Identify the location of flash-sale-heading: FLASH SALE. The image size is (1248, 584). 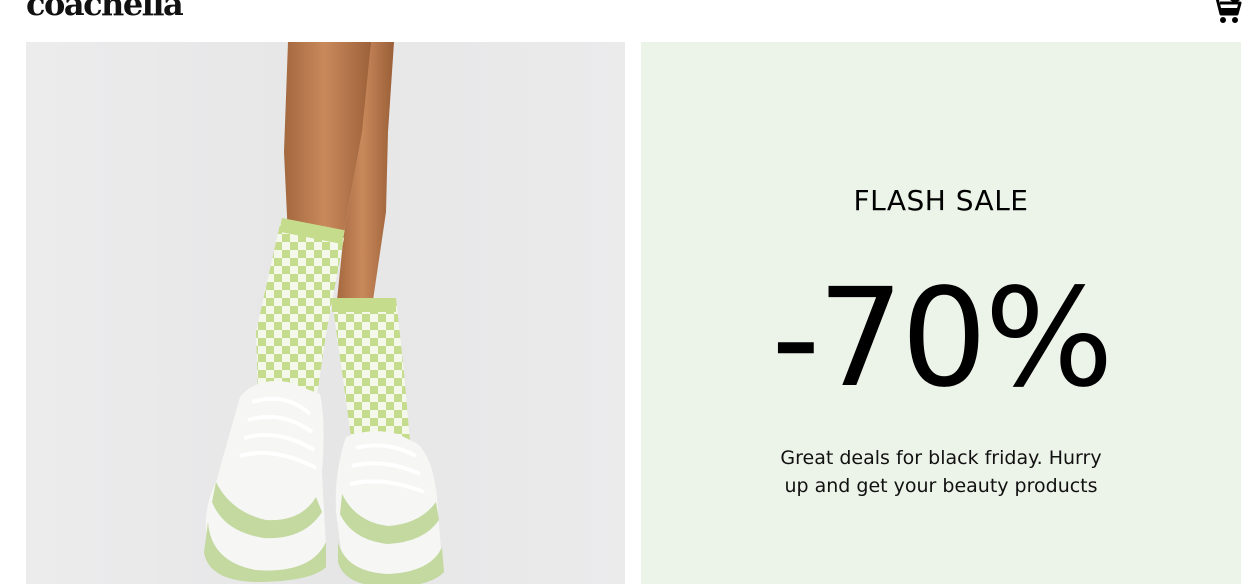
(941, 200).